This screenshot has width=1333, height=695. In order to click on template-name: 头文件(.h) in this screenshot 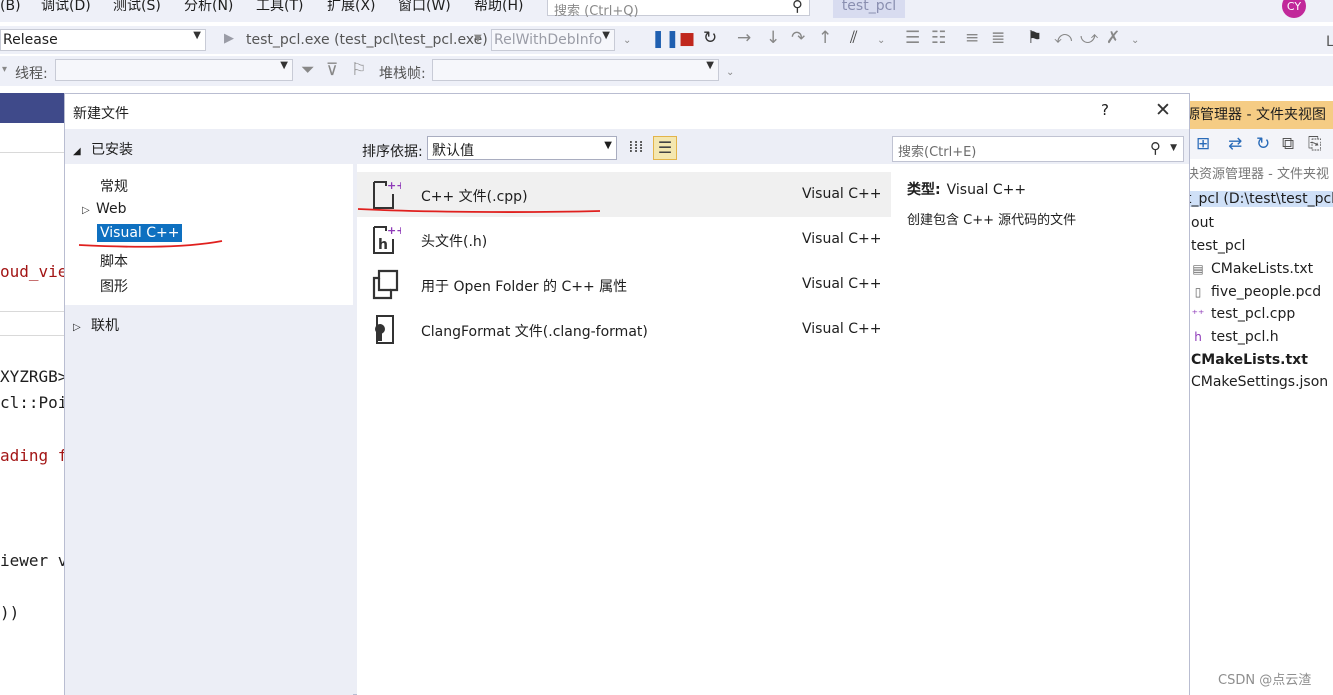, I will do `click(454, 242)`.